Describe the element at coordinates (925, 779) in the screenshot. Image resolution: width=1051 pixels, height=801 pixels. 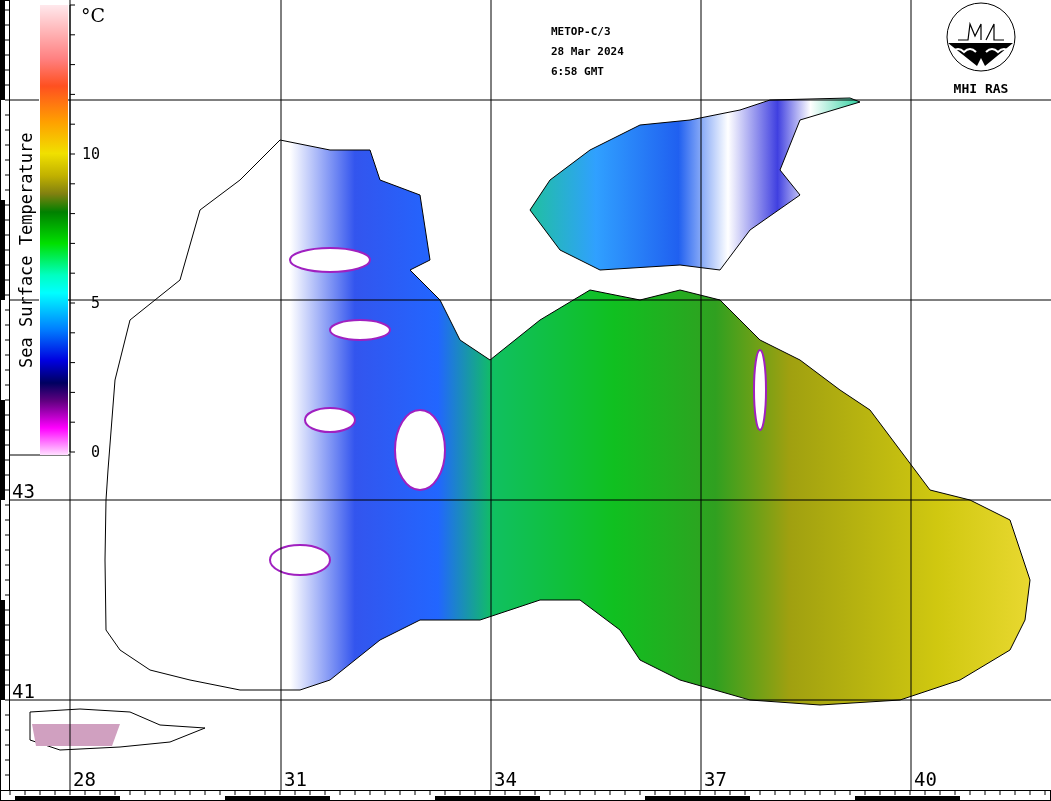
I see `longitude-label: 40` at that location.